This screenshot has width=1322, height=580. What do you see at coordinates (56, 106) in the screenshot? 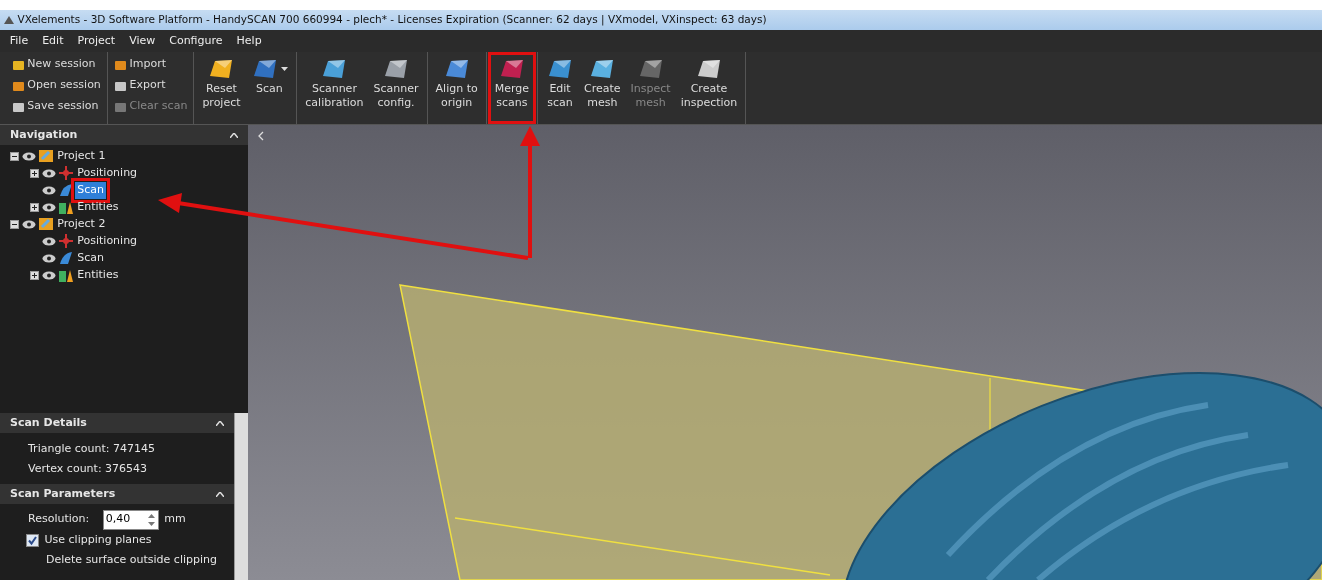
I see `toolbar-item: Save session` at bounding box center [56, 106].